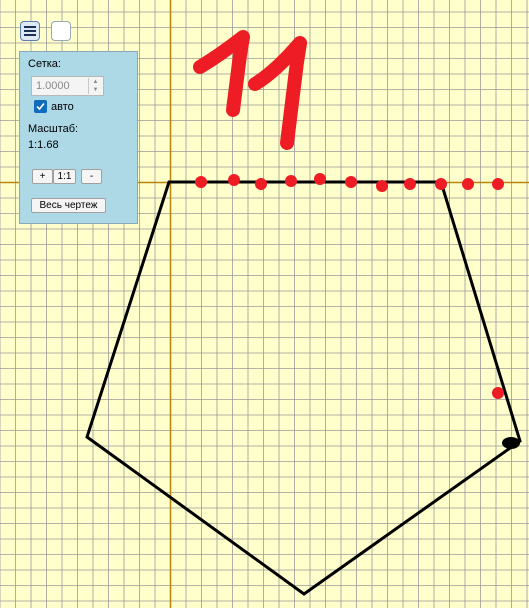  I want to click on grid-step-input: 1.0000 ▲ ▼, so click(67, 86).